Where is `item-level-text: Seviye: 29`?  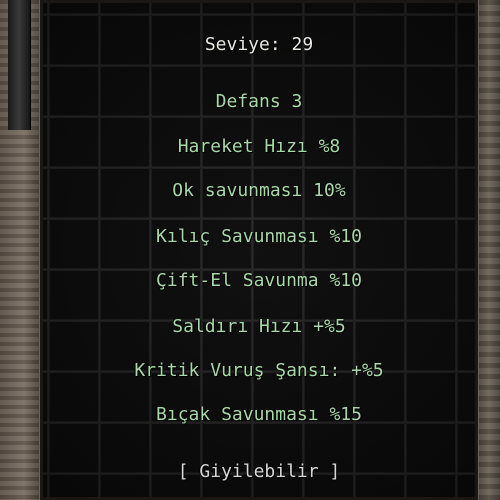
item-level-text: Seviye: 29 is located at coordinates (259, 44).